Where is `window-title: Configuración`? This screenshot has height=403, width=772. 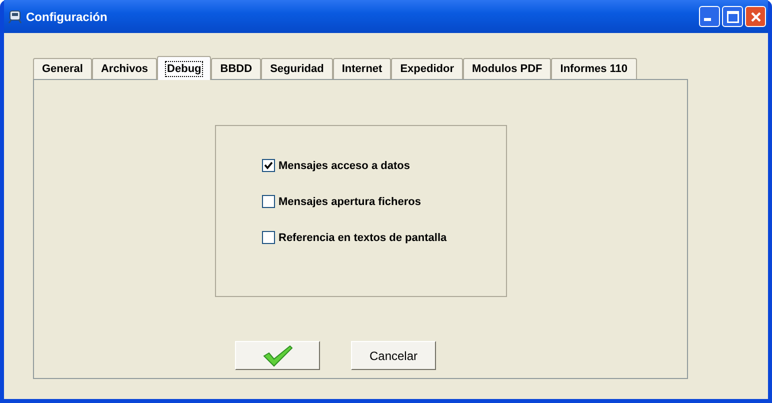
window-title: Configuración is located at coordinates (67, 17).